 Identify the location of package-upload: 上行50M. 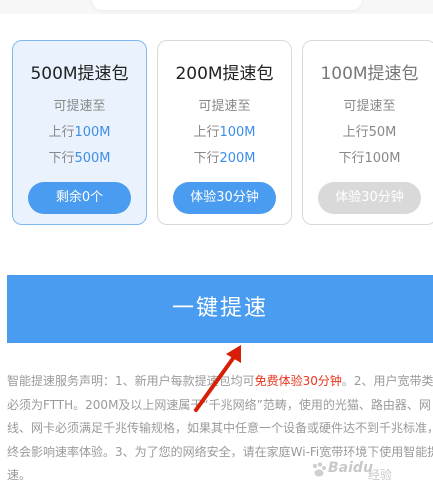
(368, 130).